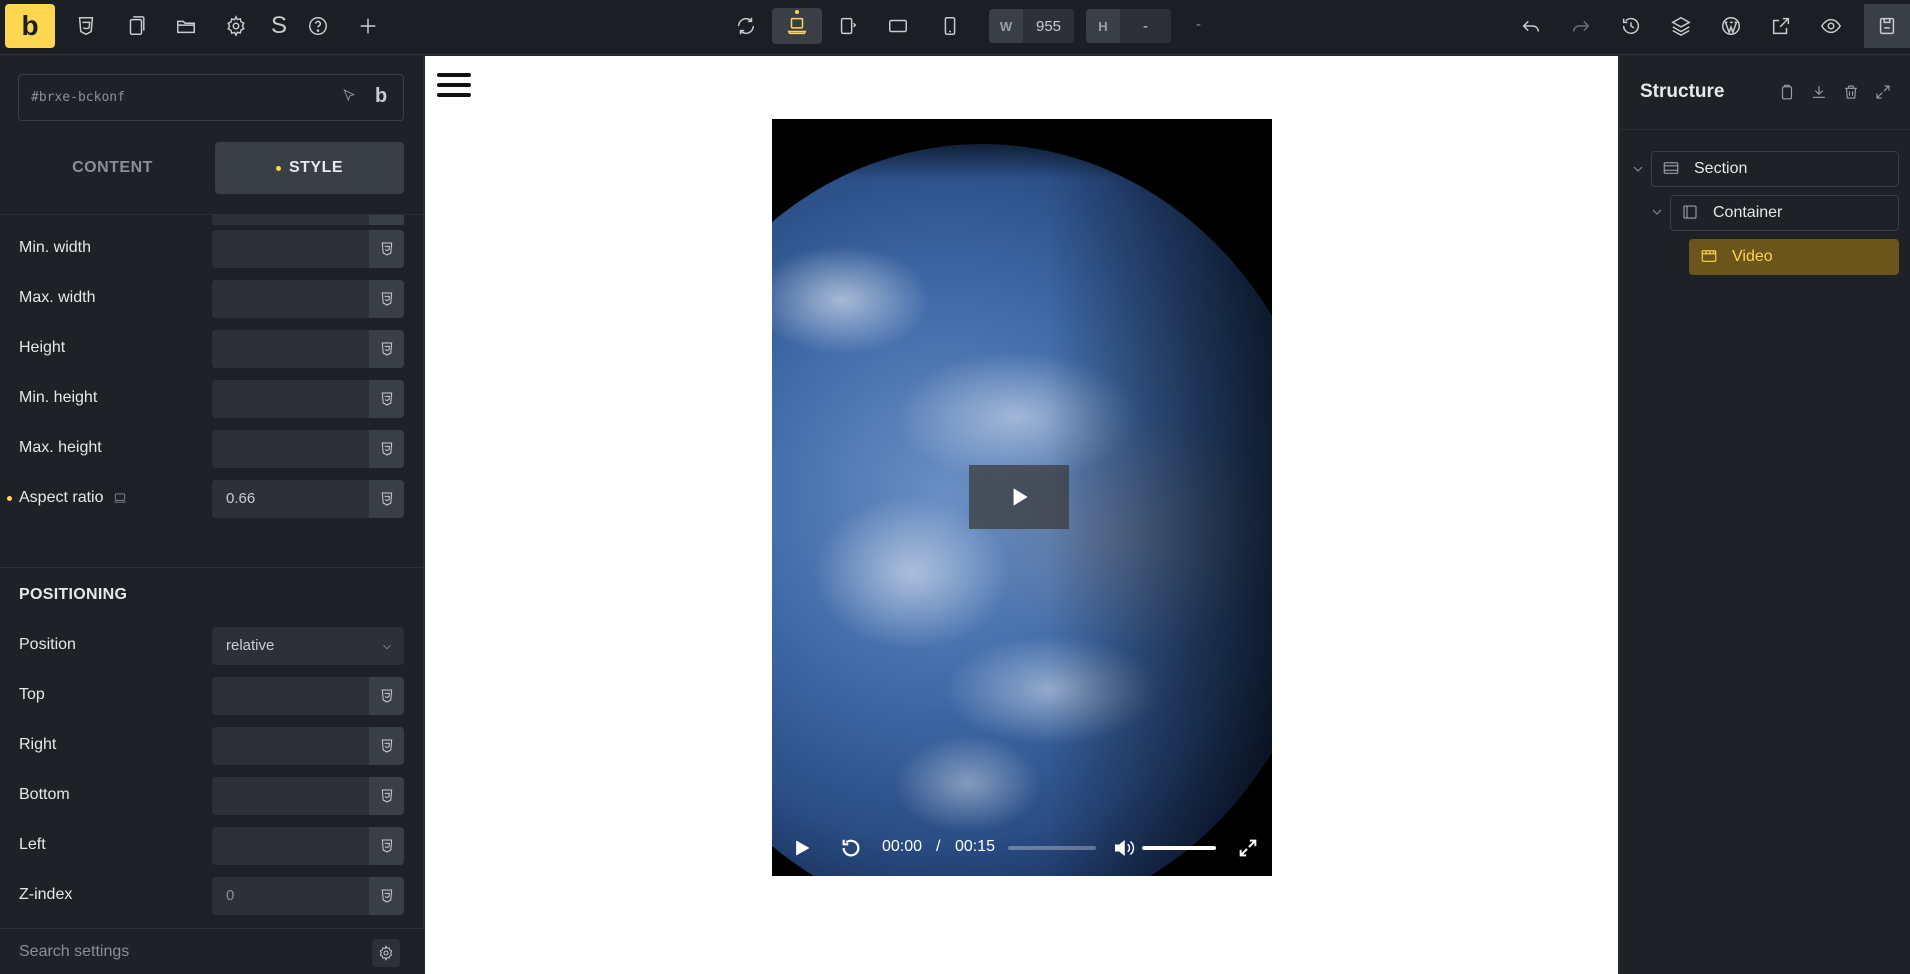  What do you see at coordinates (290, 220) in the screenshot?
I see `clipped-input` at bounding box center [290, 220].